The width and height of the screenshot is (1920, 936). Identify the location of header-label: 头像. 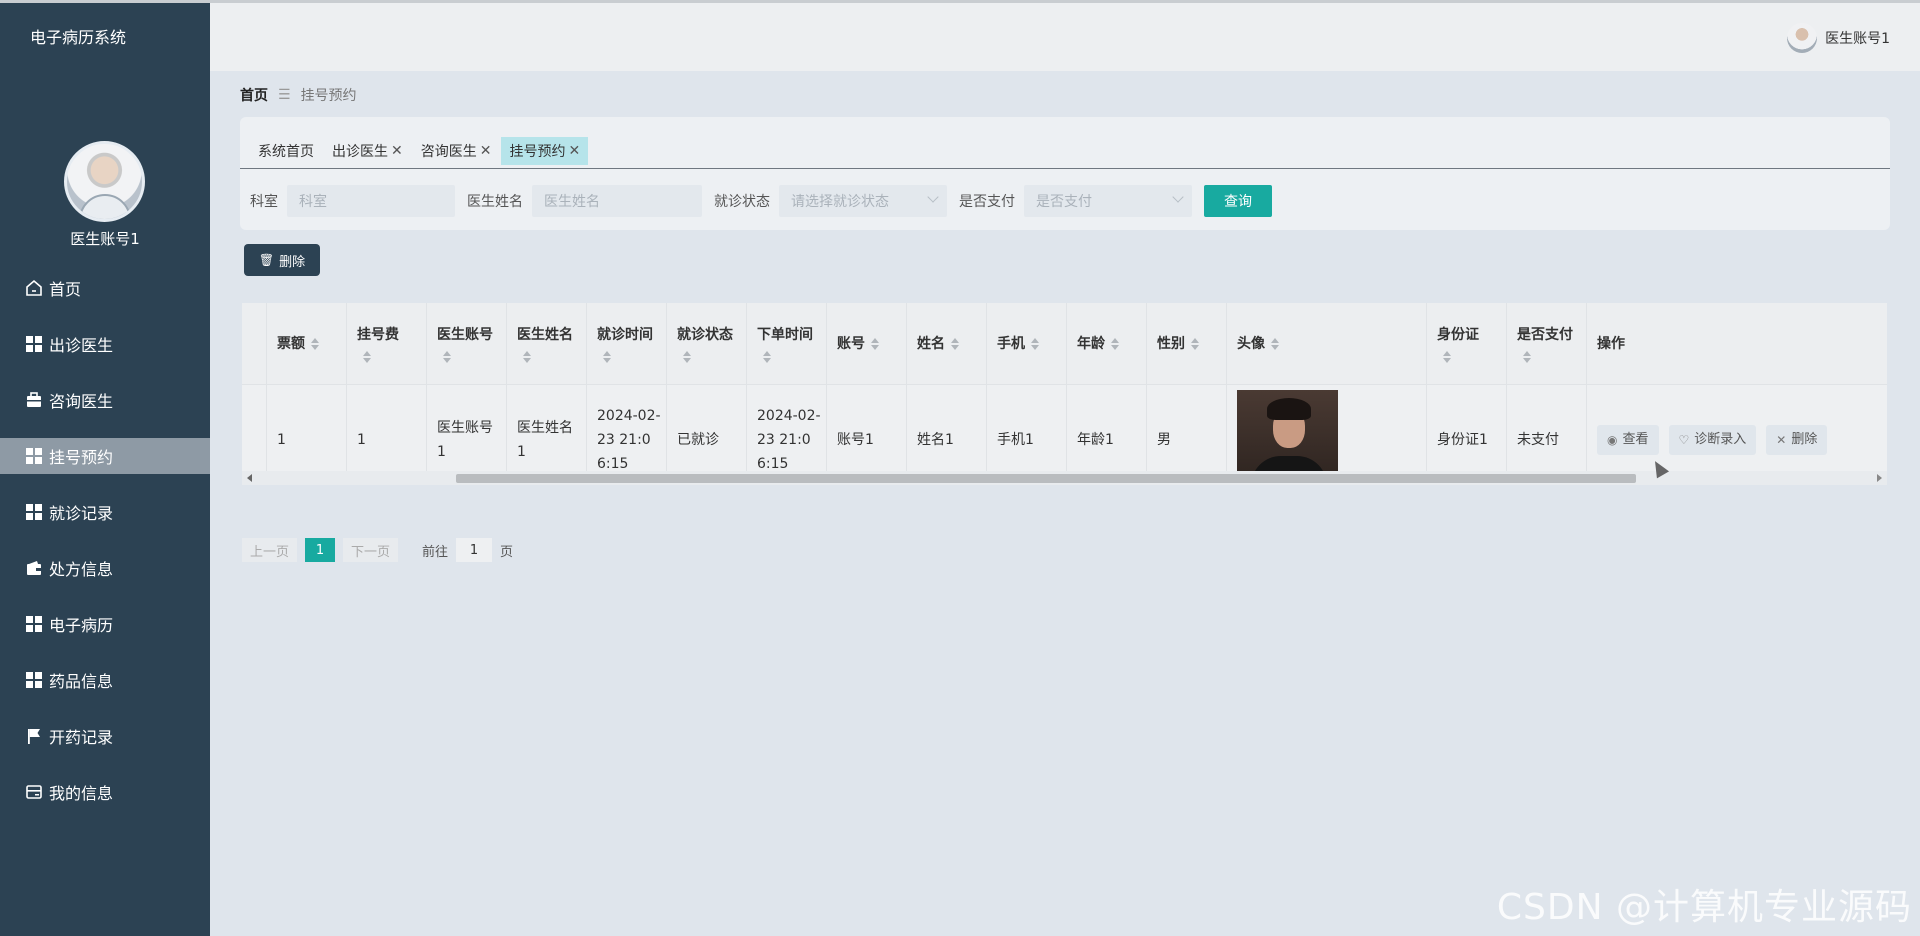
(1251, 344).